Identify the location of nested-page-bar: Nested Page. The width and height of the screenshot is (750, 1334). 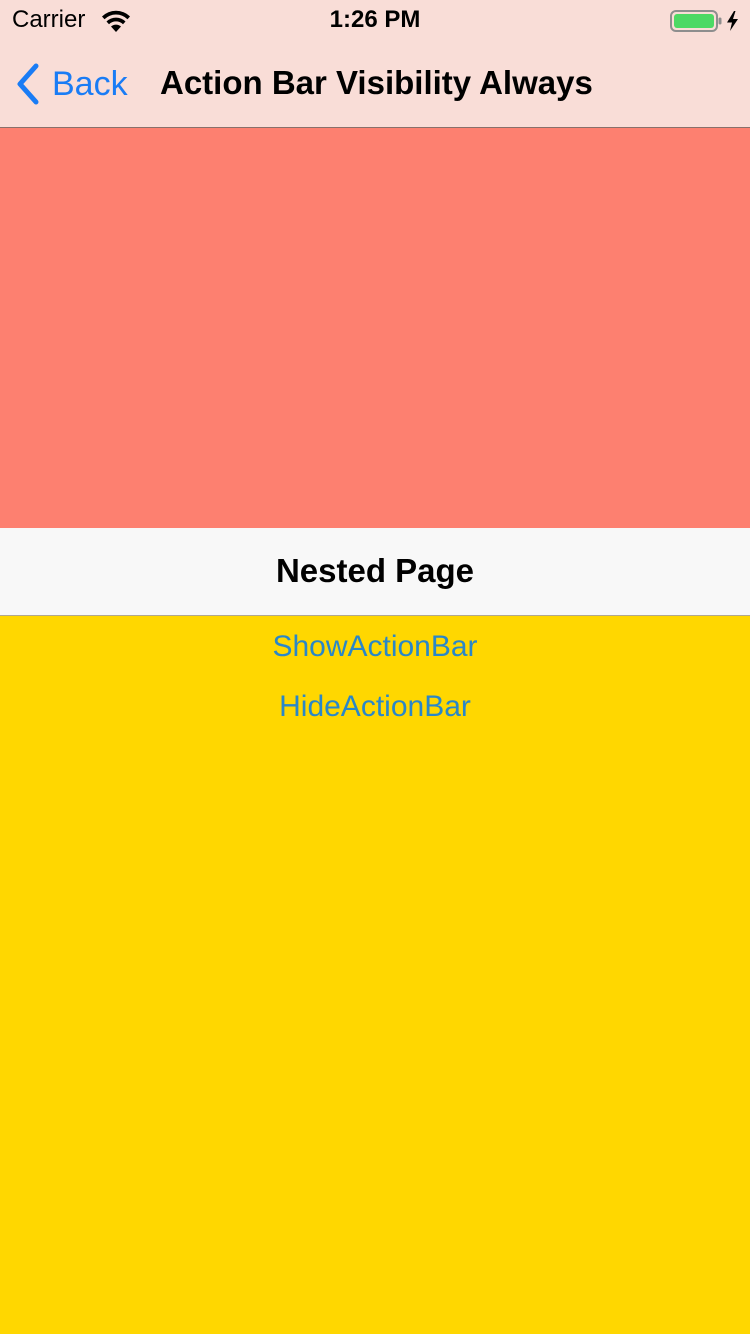
(375, 572).